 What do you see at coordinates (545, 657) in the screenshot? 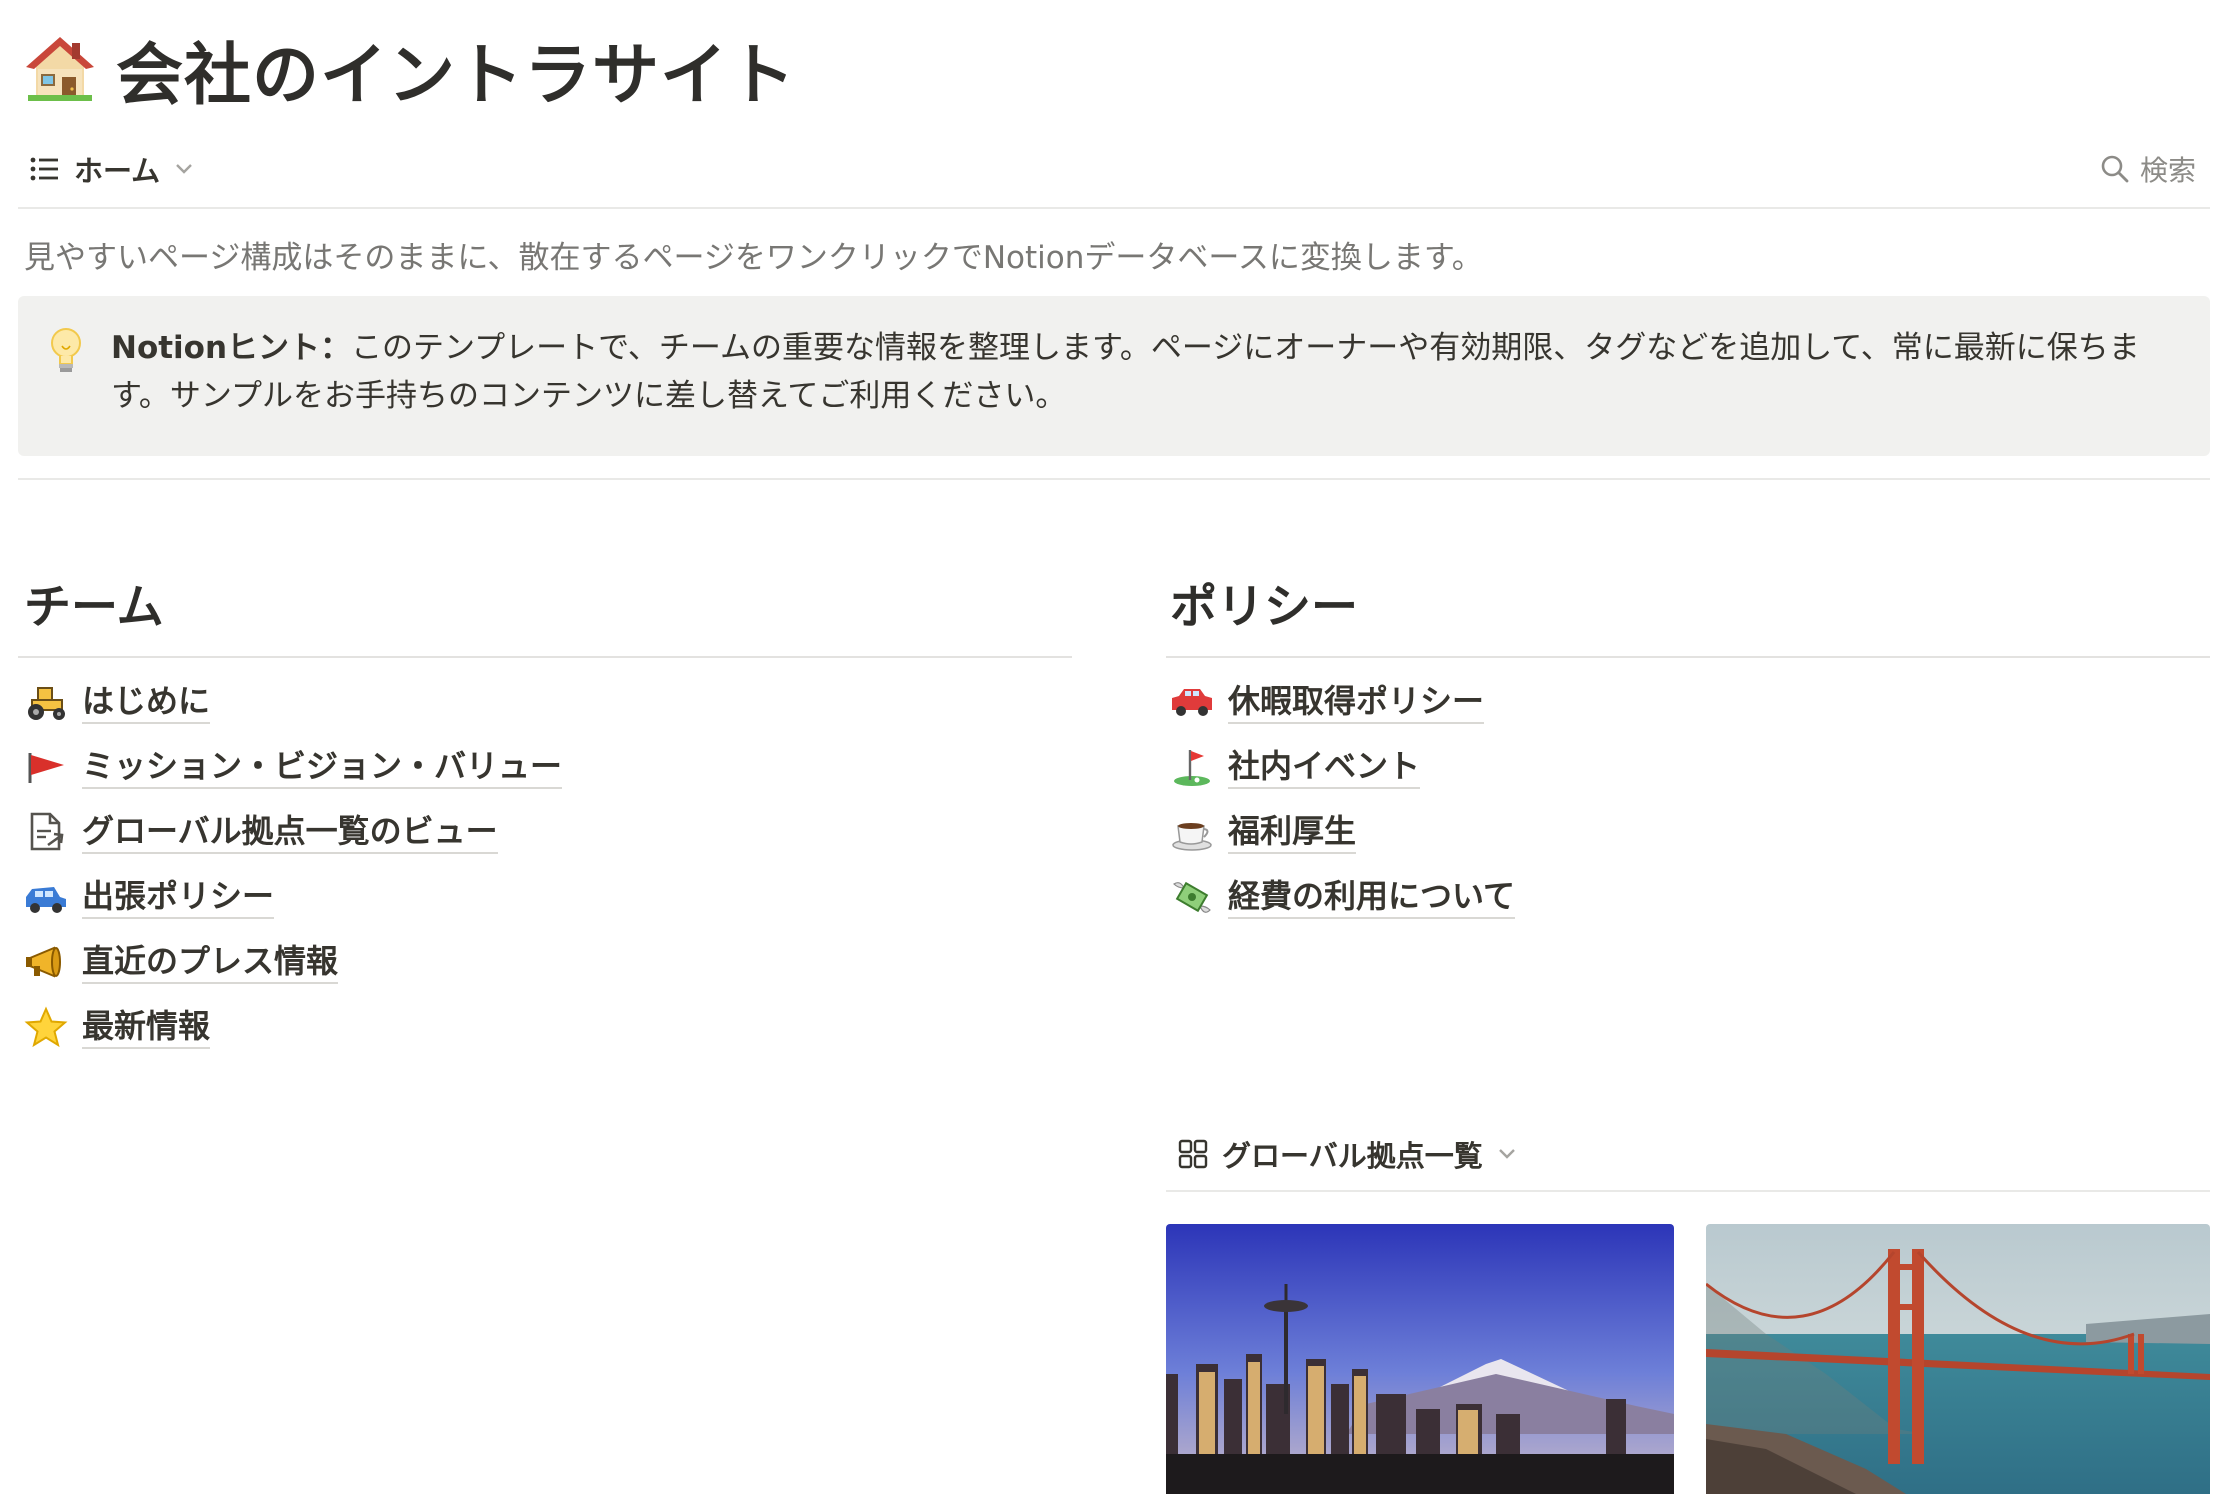
I see `team-heading-rule` at bounding box center [545, 657].